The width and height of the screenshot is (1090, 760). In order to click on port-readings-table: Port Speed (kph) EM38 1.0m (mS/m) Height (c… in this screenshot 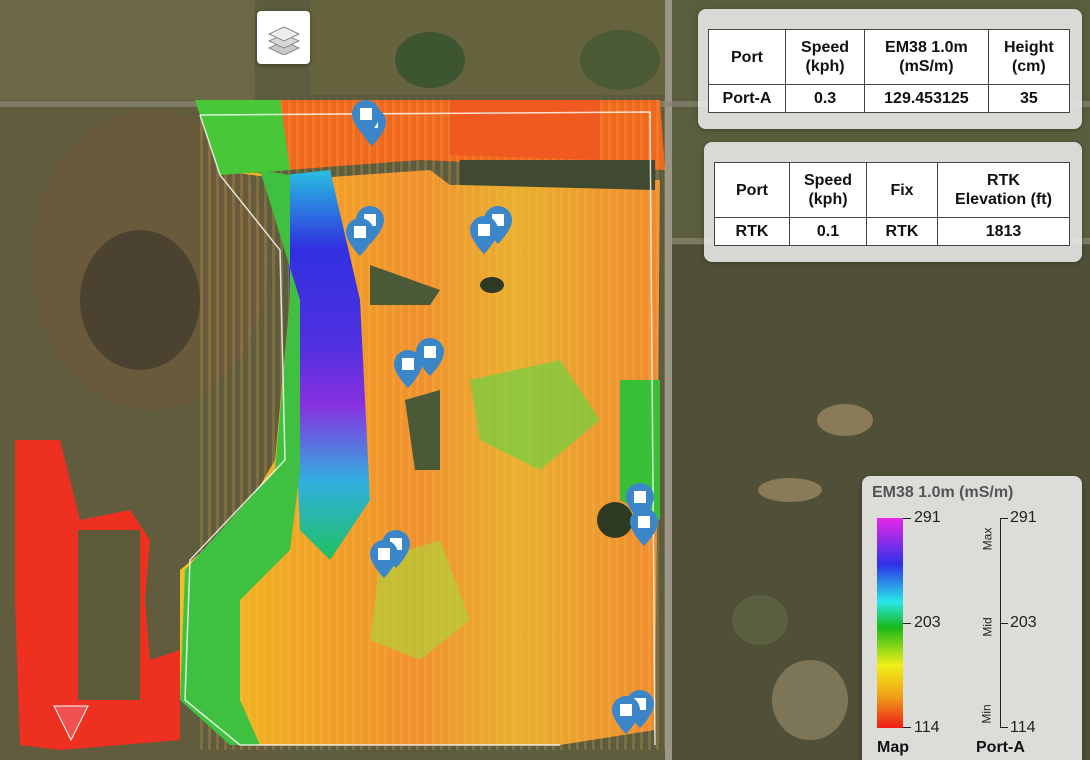, I will do `click(889, 71)`.